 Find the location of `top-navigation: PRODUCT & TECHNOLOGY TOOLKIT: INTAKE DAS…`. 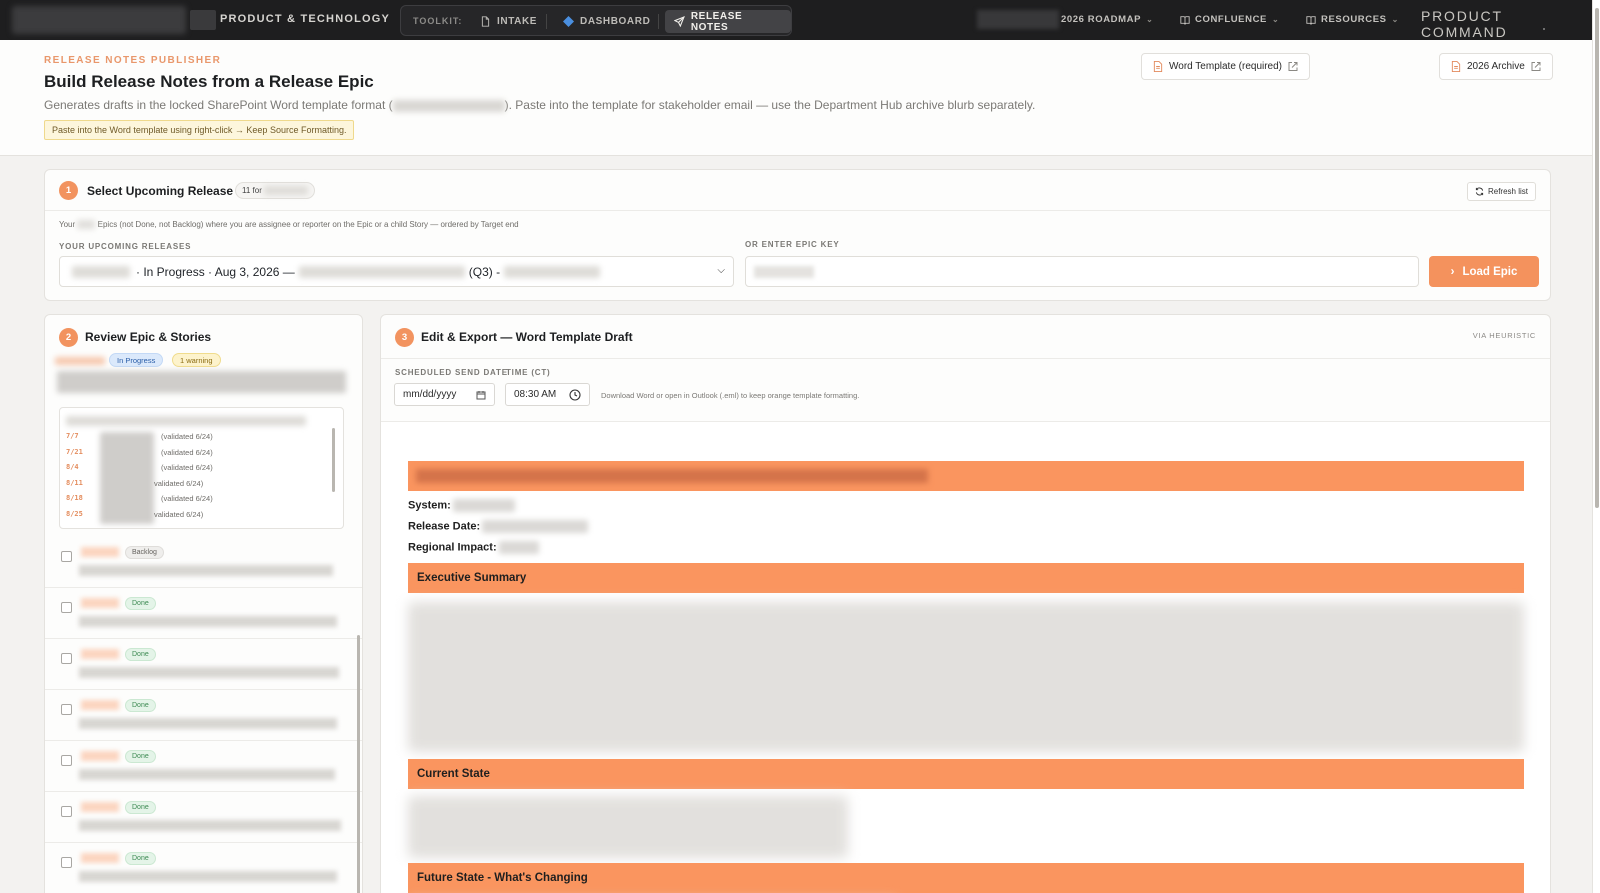

top-navigation: PRODUCT & TECHNOLOGY TOOLKIT: INTAKE DAS… is located at coordinates (796, 20).